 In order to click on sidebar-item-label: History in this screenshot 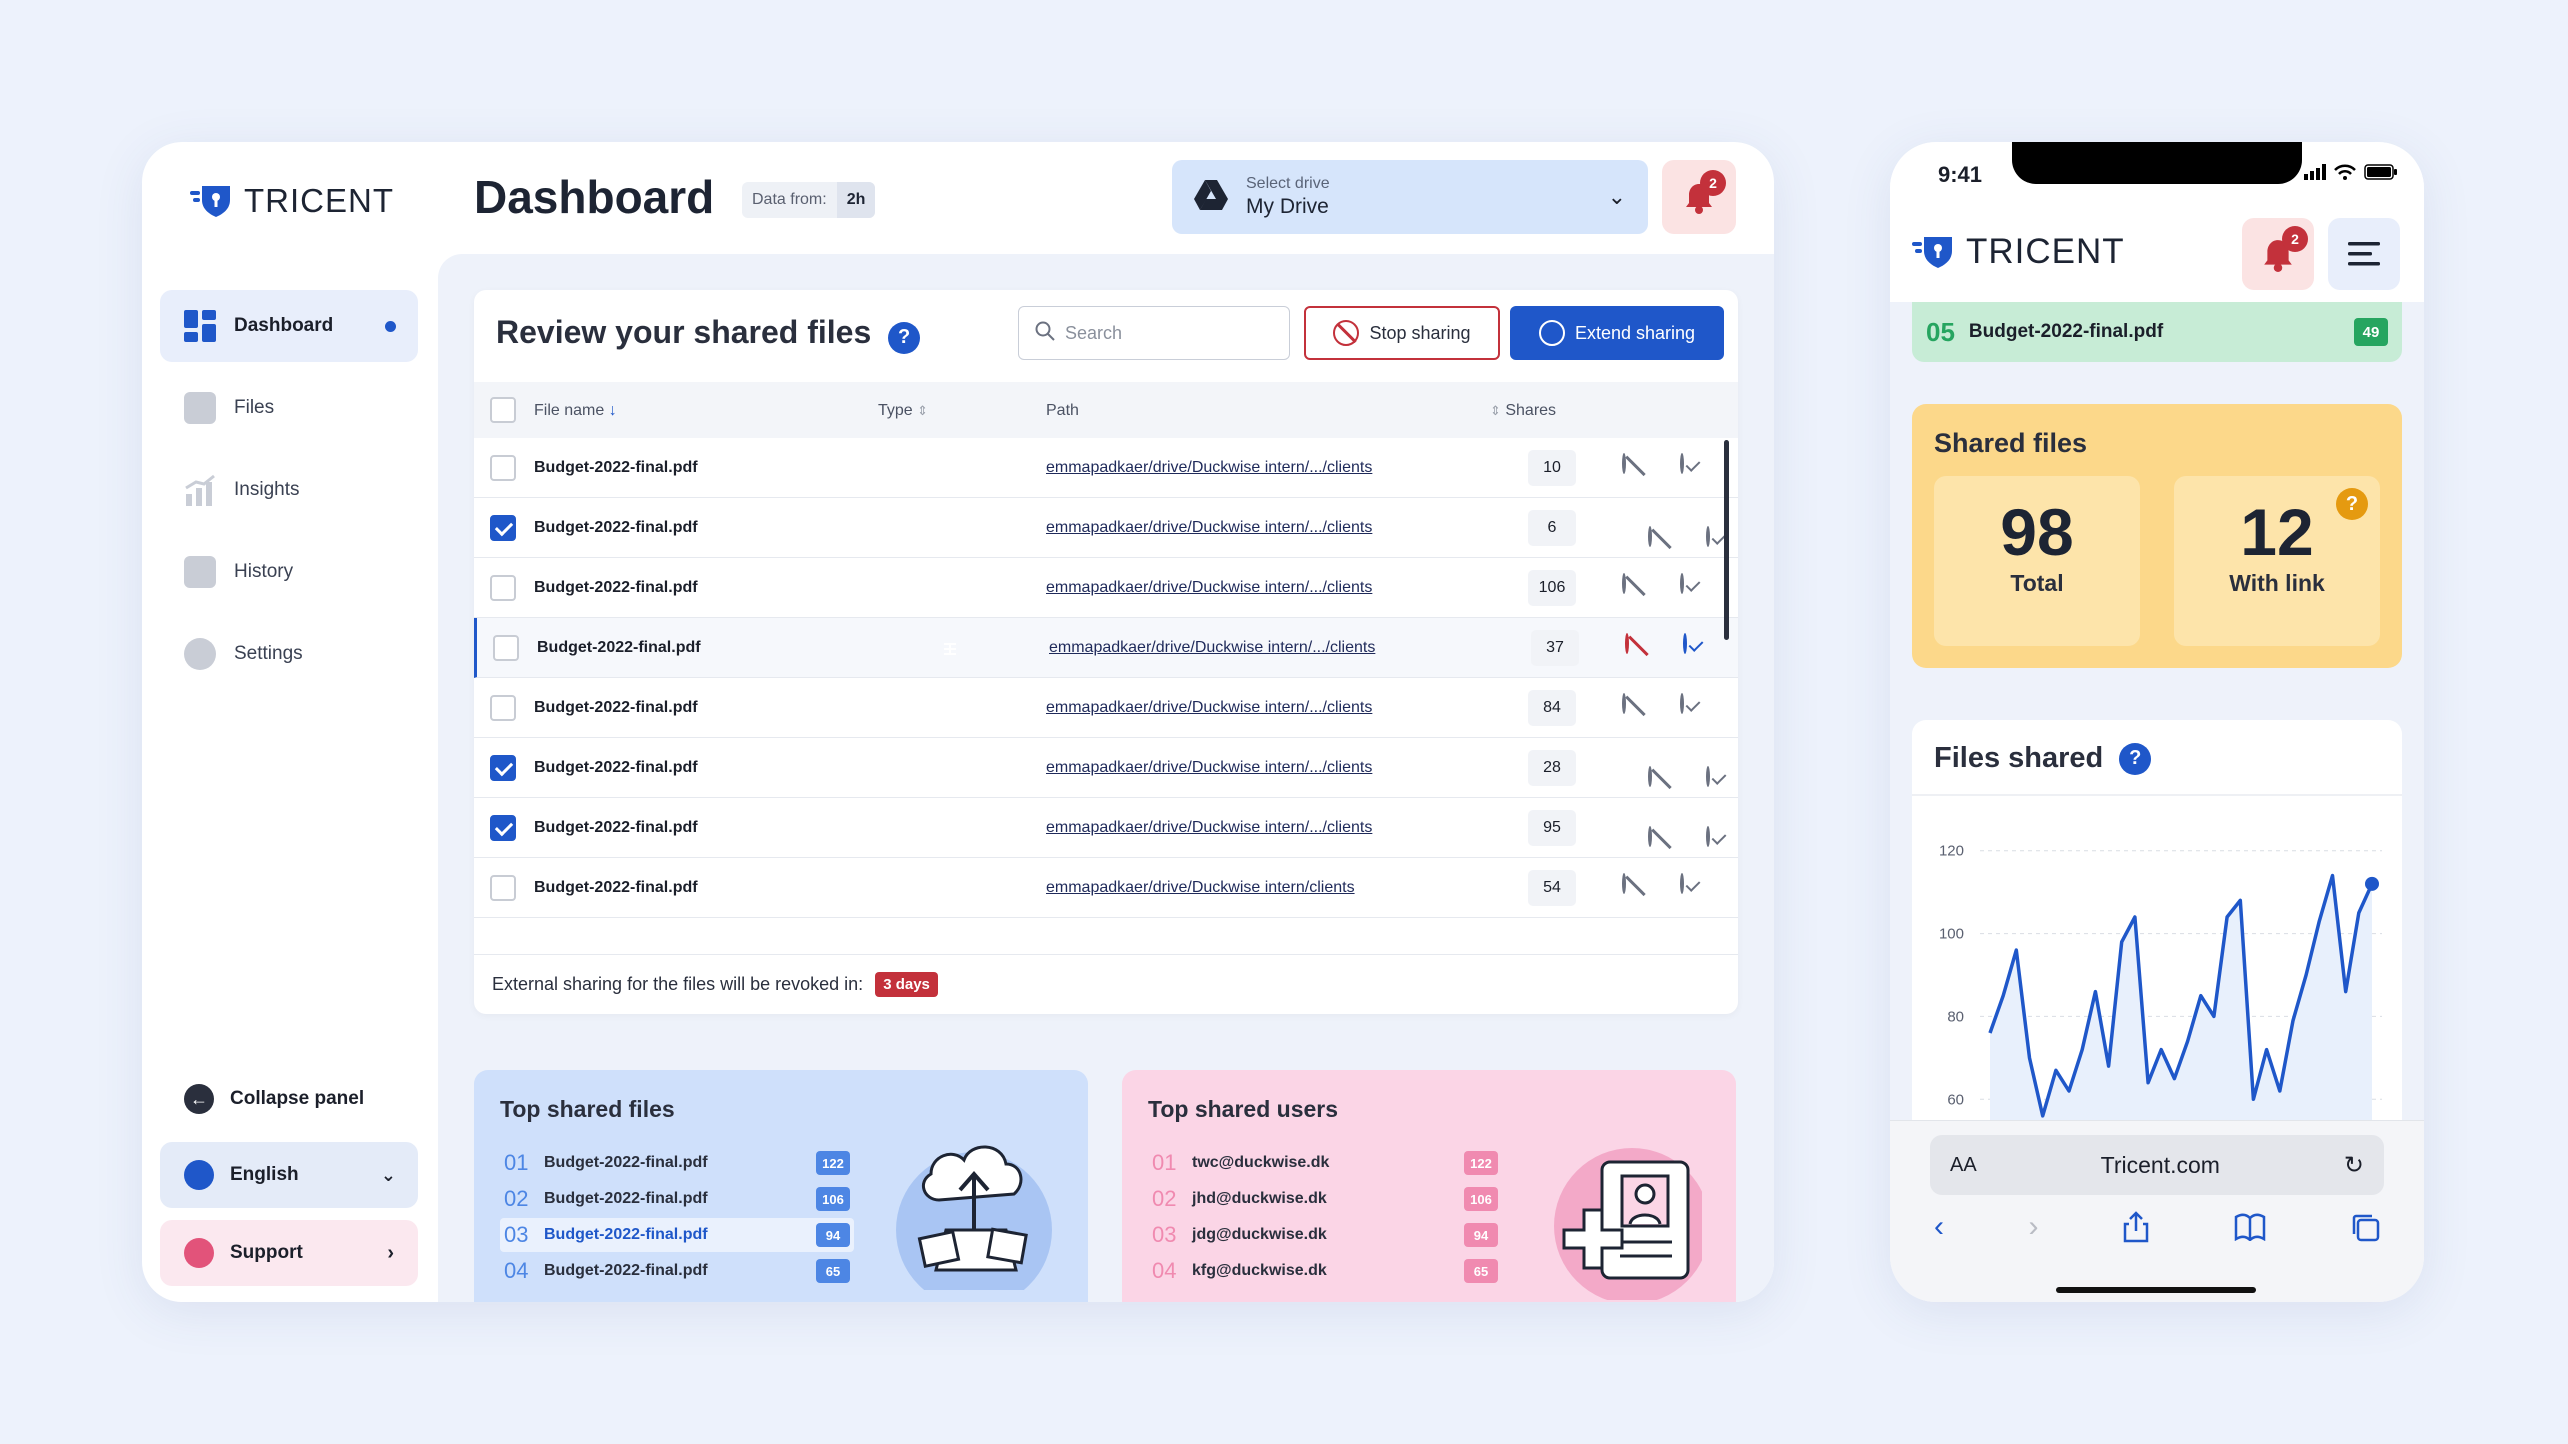, I will do `click(264, 571)`.